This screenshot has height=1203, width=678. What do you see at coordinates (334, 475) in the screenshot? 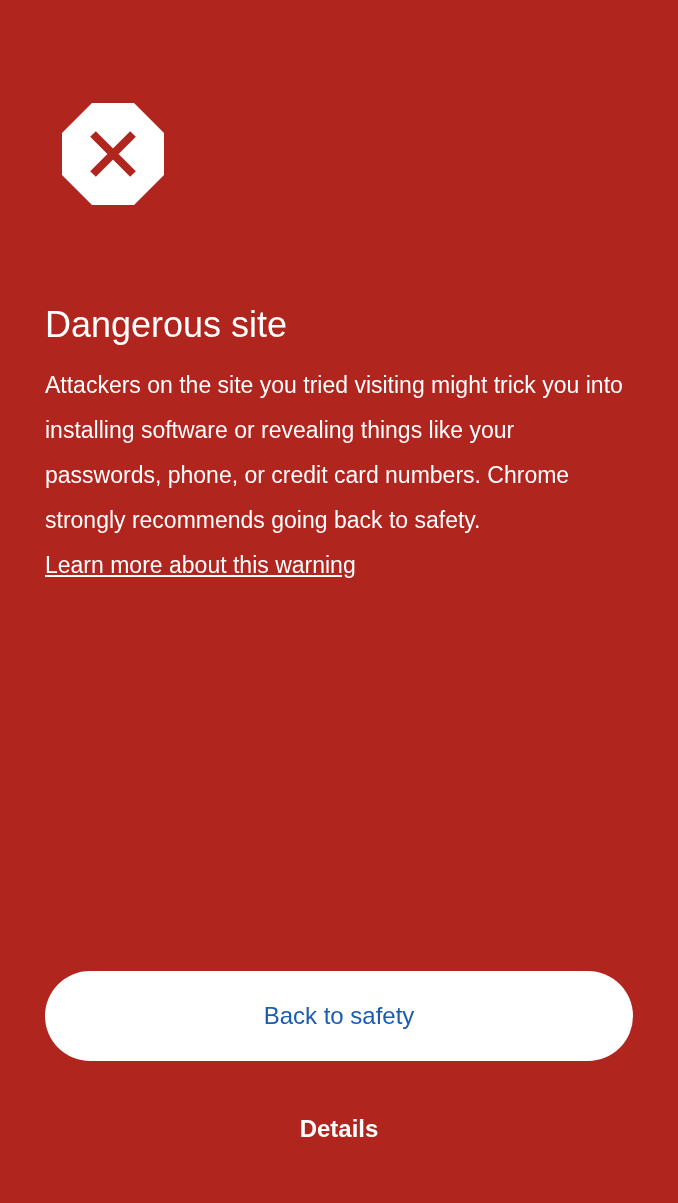
I see `warning-paragraph: Attackers on the site you tried visiting might trick you into installing software or revealing things like your passwords, phone, or credit card numbers. Chrome strongly recommends going back to safety. Learn more about this warning` at bounding box center [334, 475].